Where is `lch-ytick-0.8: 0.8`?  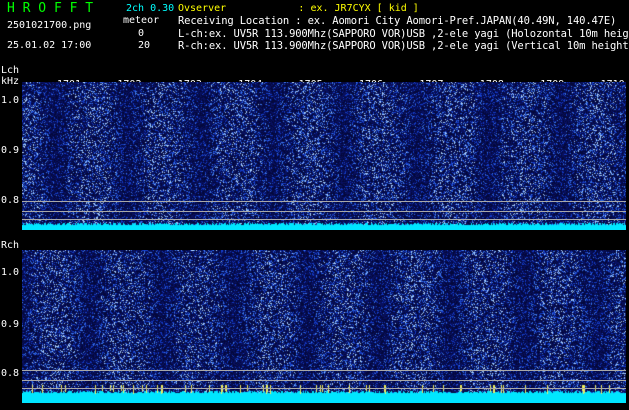
lch-ytick-0.8: 0.8 is located at coordinates (10, 200).